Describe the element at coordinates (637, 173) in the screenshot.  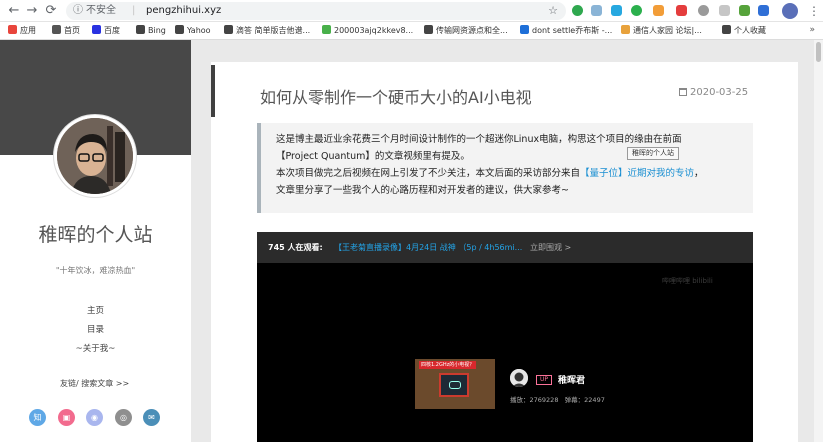
I see `qbitai-interview-link: 【量子位】近期对我的专访` at that location.